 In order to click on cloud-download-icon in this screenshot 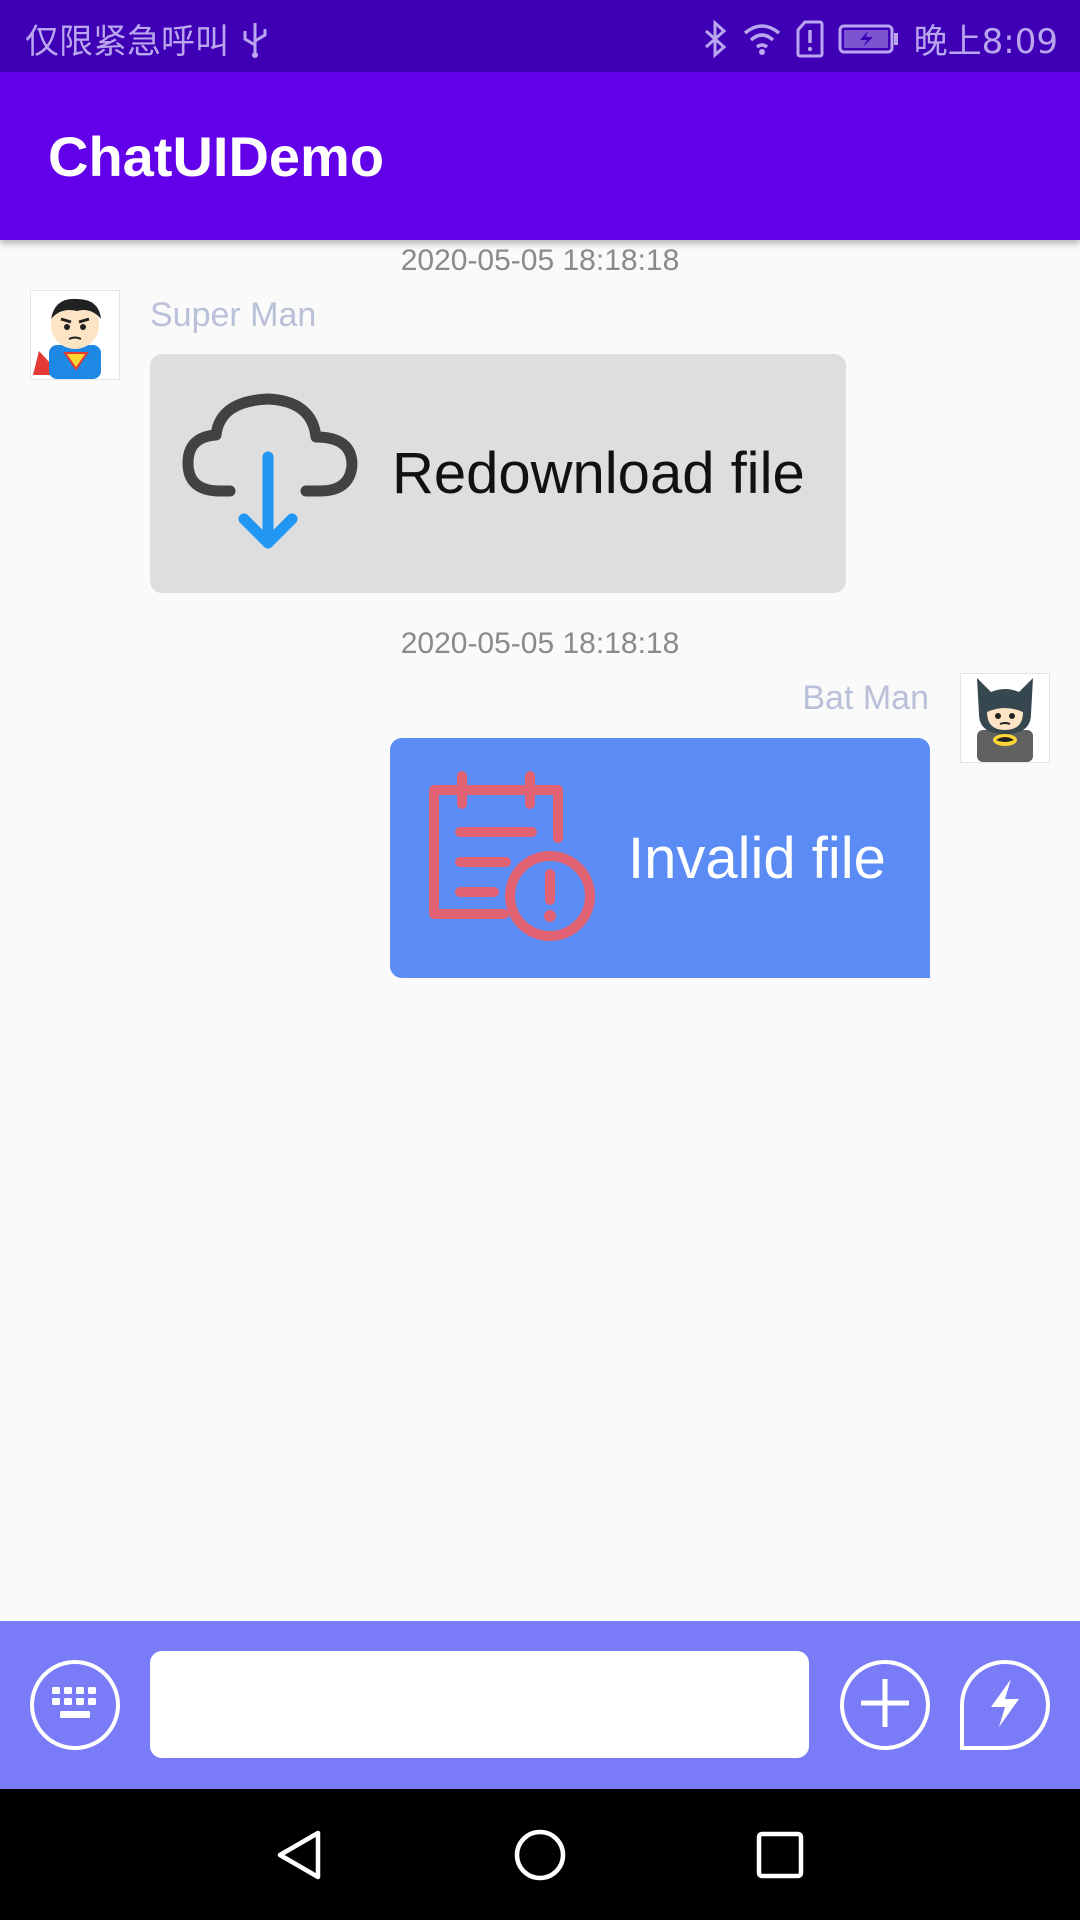, I will do `click(270, 473)`.